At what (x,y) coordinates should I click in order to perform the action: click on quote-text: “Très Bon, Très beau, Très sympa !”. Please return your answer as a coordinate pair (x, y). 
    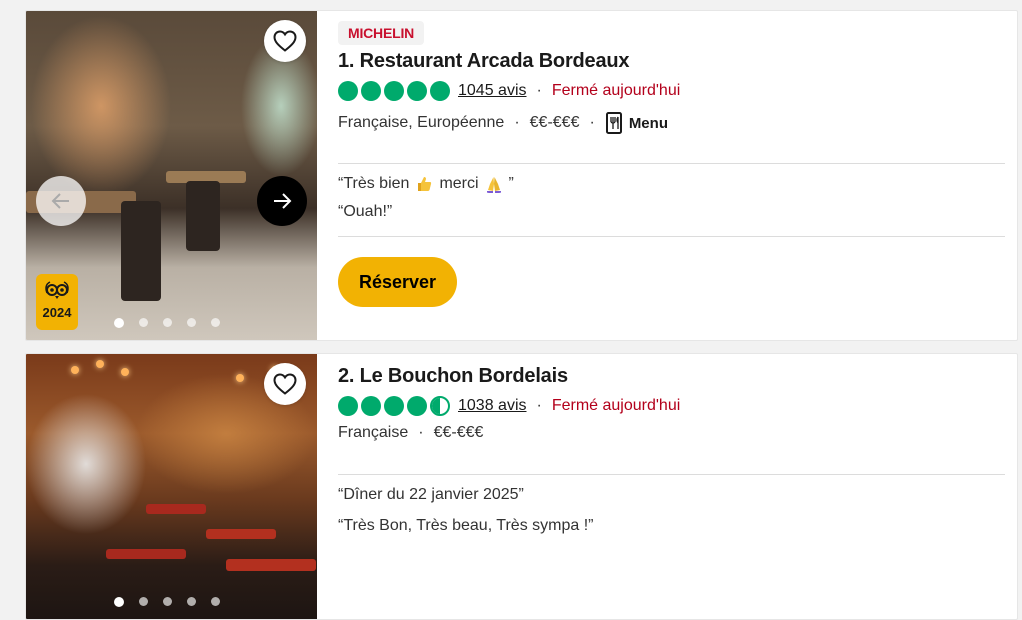
    Looking at the image, I should click on (466, 525).